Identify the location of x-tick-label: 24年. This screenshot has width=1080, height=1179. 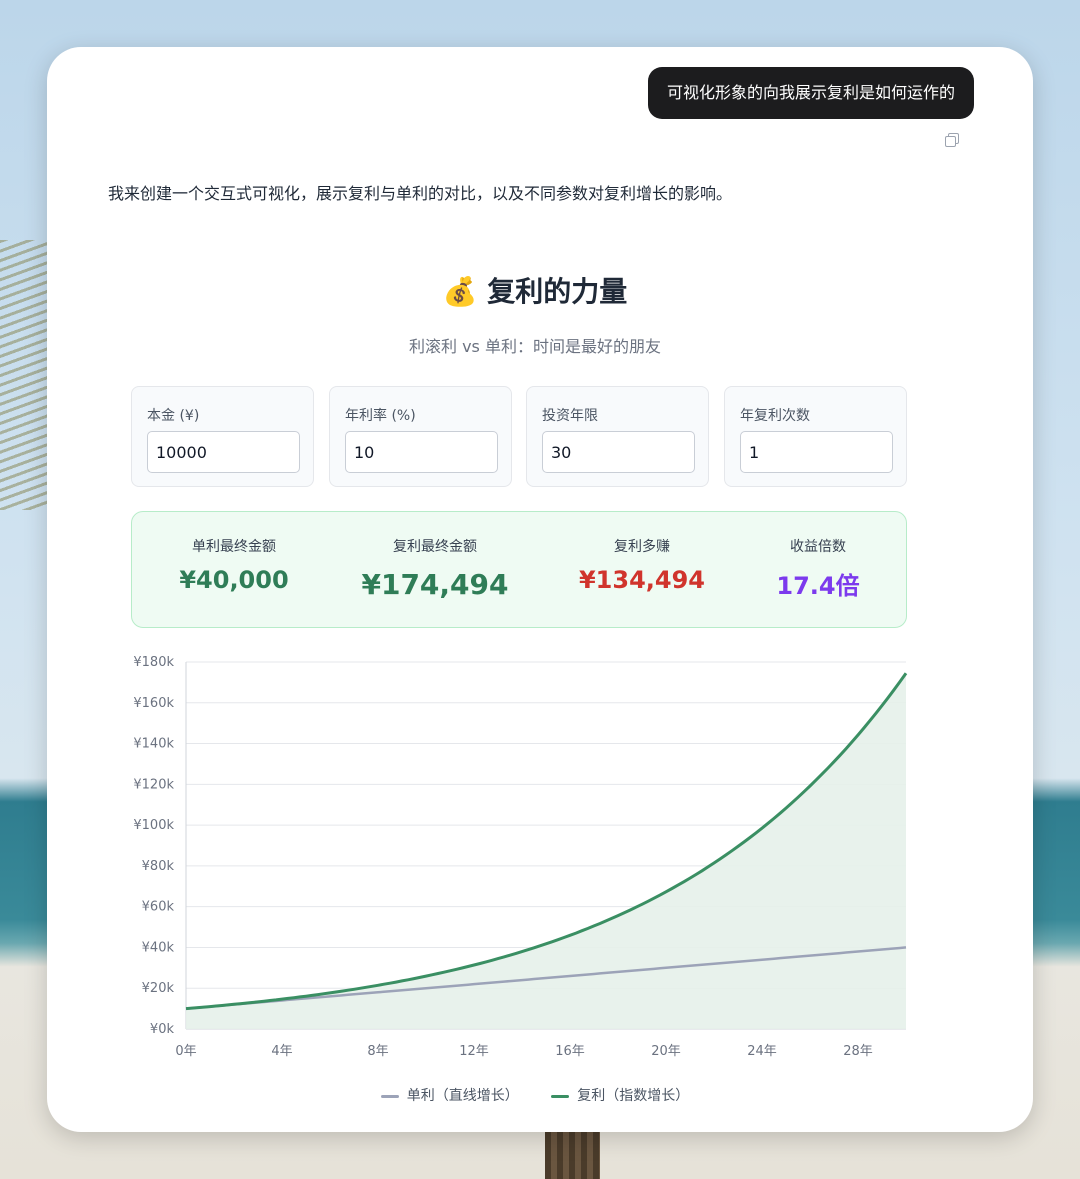
(762, 1051).